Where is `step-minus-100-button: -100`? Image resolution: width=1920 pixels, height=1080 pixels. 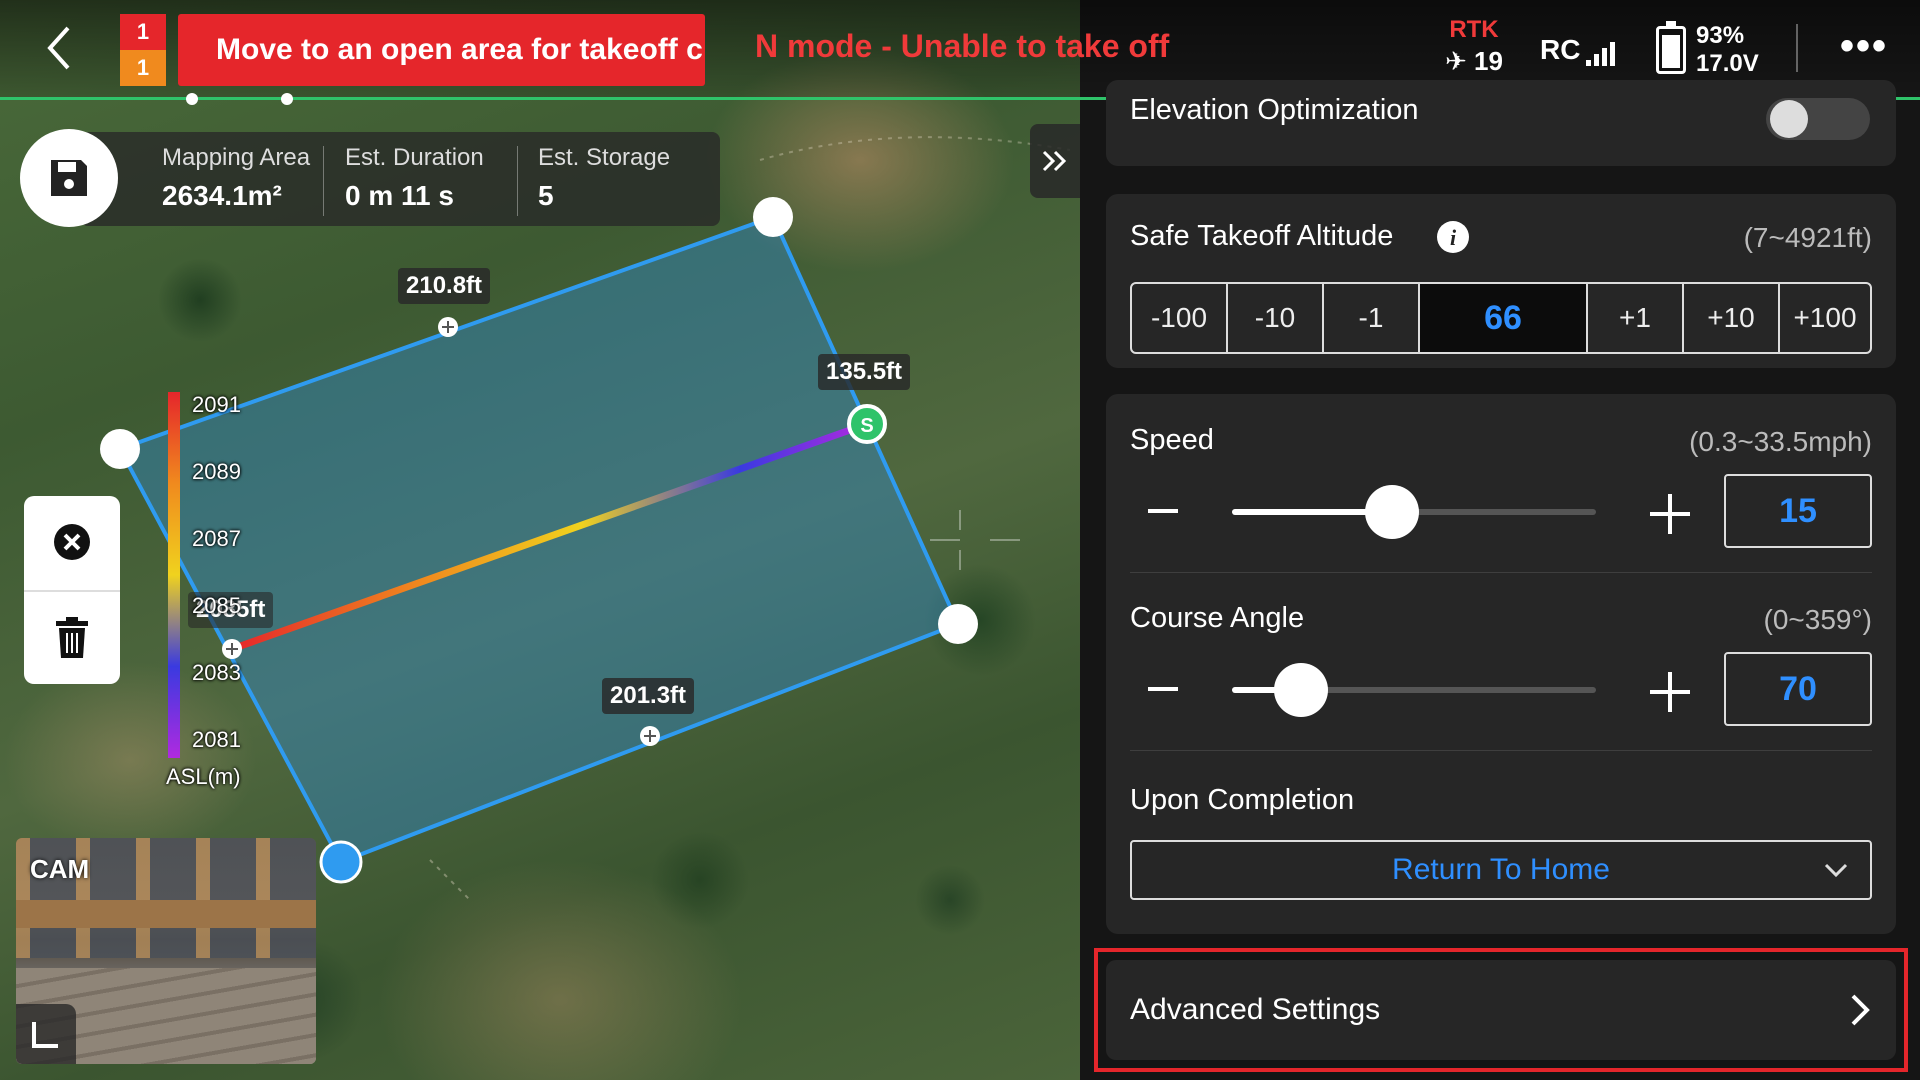
step-minus-100-button: -100 is located at coordinates (1180, 318).